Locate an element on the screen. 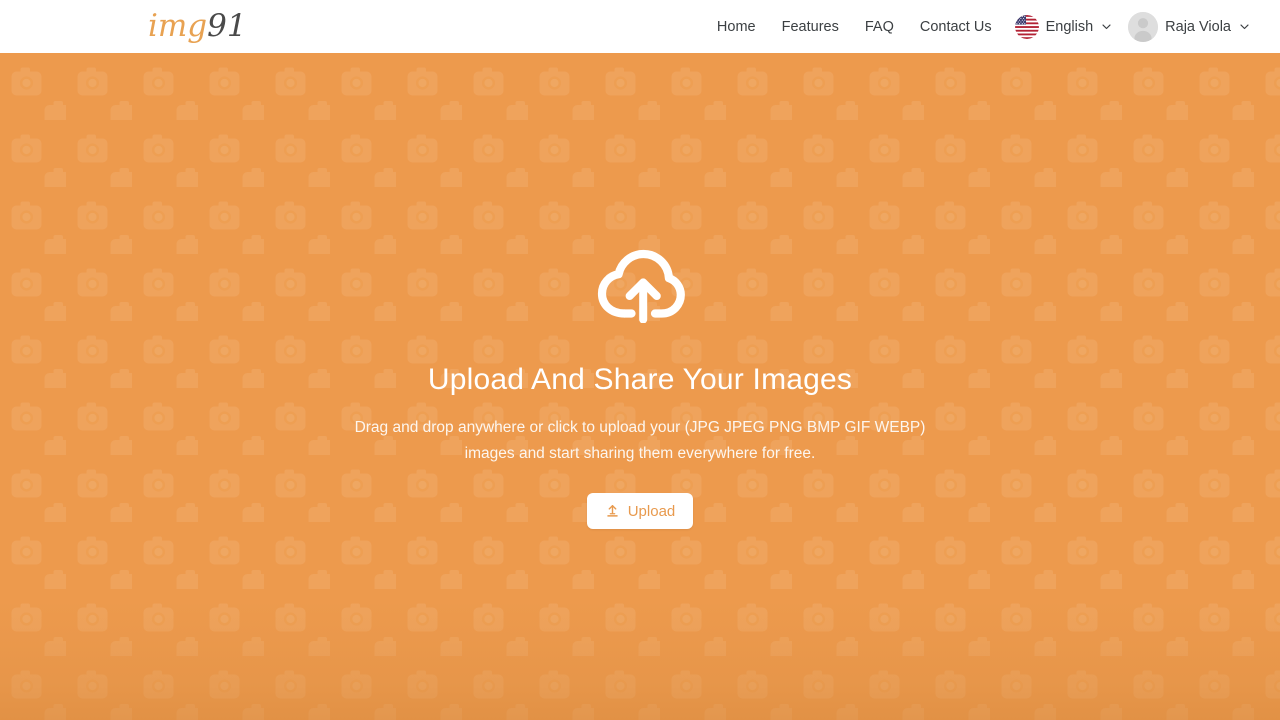 This screenshot has width=1280, height=720. nav-link-features: Features is located at coordinates (810, 27).